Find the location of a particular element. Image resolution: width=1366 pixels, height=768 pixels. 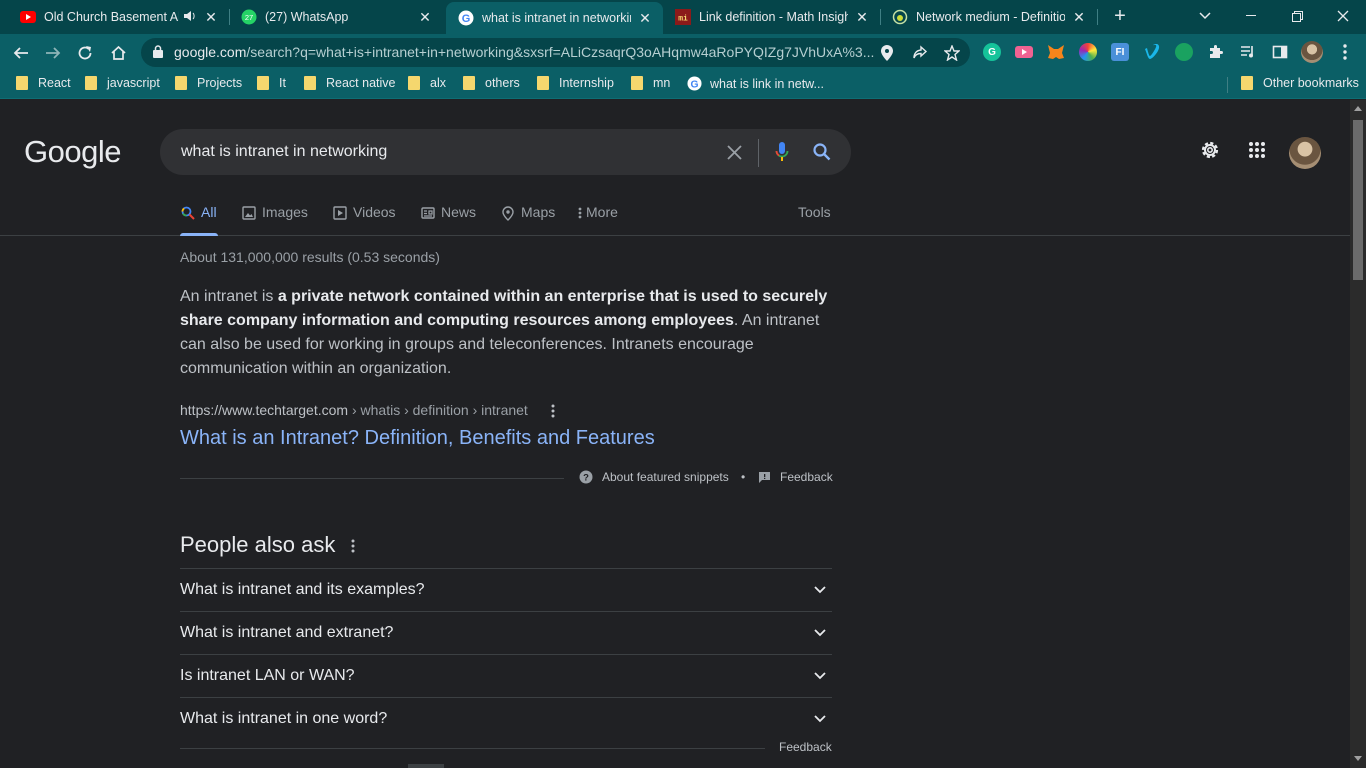

restore-button is located at coordinates (1297, 16).